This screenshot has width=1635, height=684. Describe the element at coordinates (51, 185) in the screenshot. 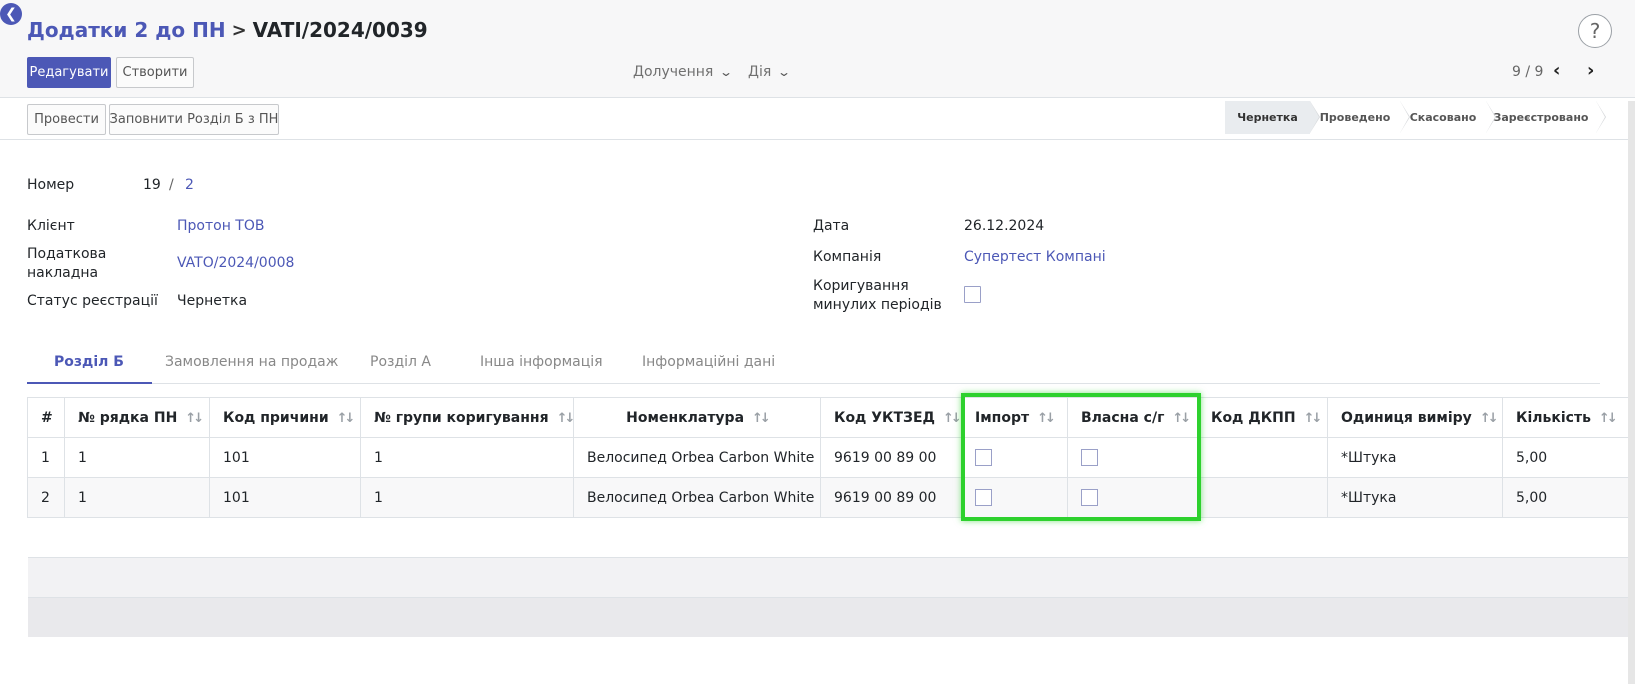

I see `number-label: Номер` at that location.